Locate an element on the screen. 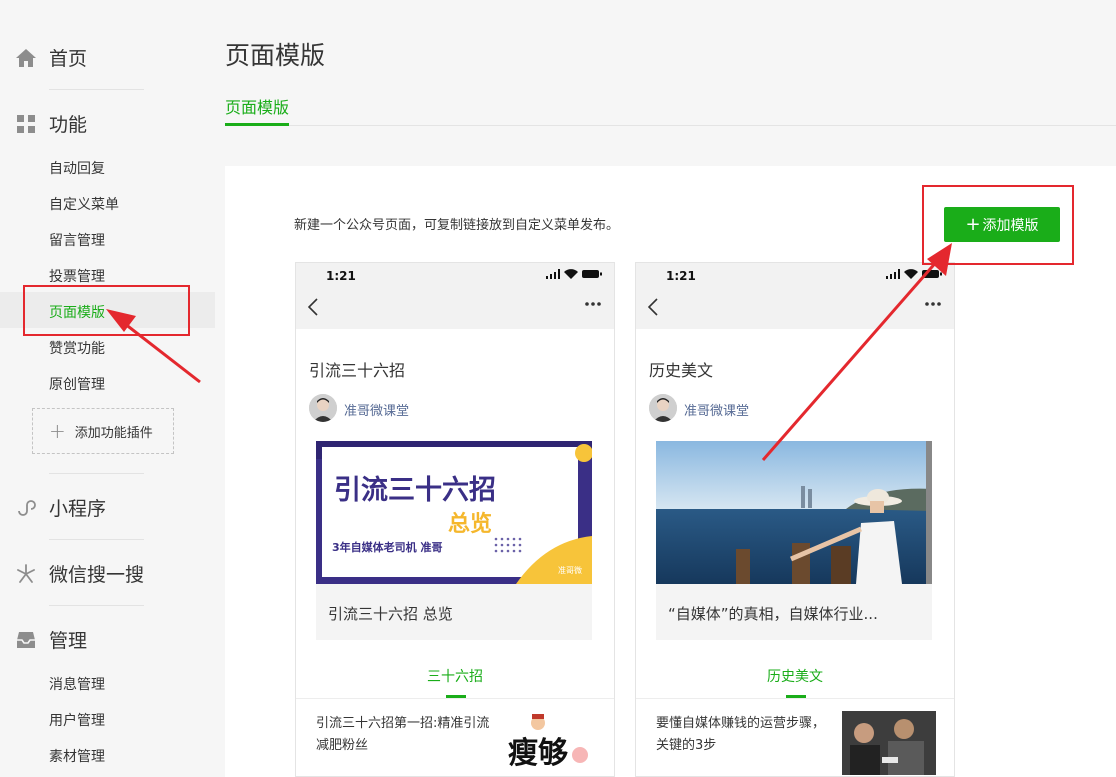  arrow-to-add-button is located at coordinates (856, 352).